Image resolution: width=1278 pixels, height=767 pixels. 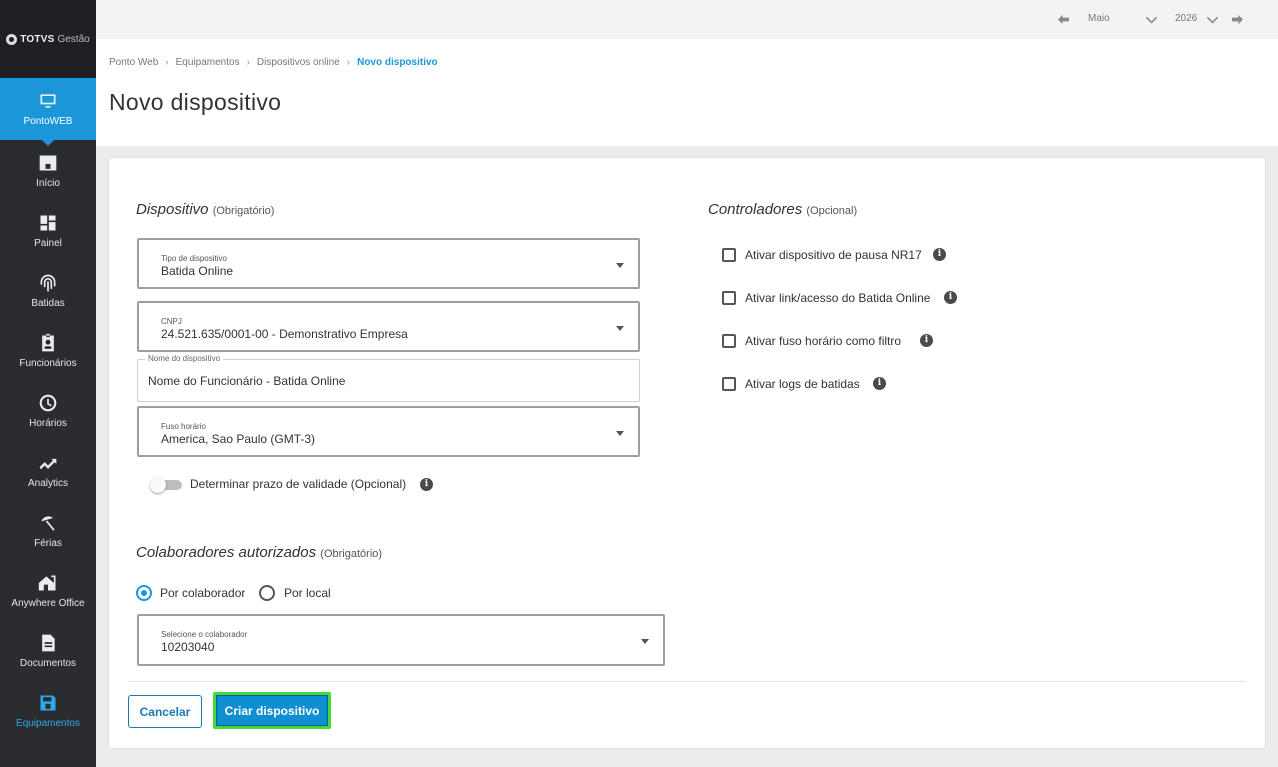 I want to click on field-label: Selecione o colaborador, so click(x=204, y=634).